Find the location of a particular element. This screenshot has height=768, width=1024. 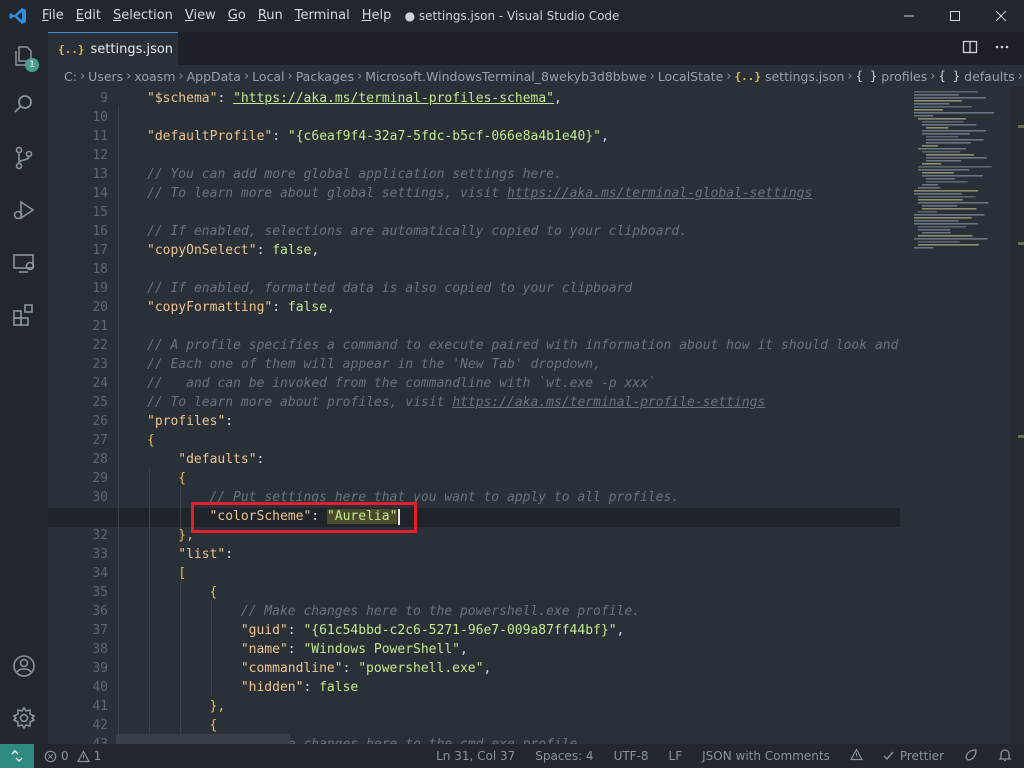

warning-count: 1 is located at coordinates (97, 756).